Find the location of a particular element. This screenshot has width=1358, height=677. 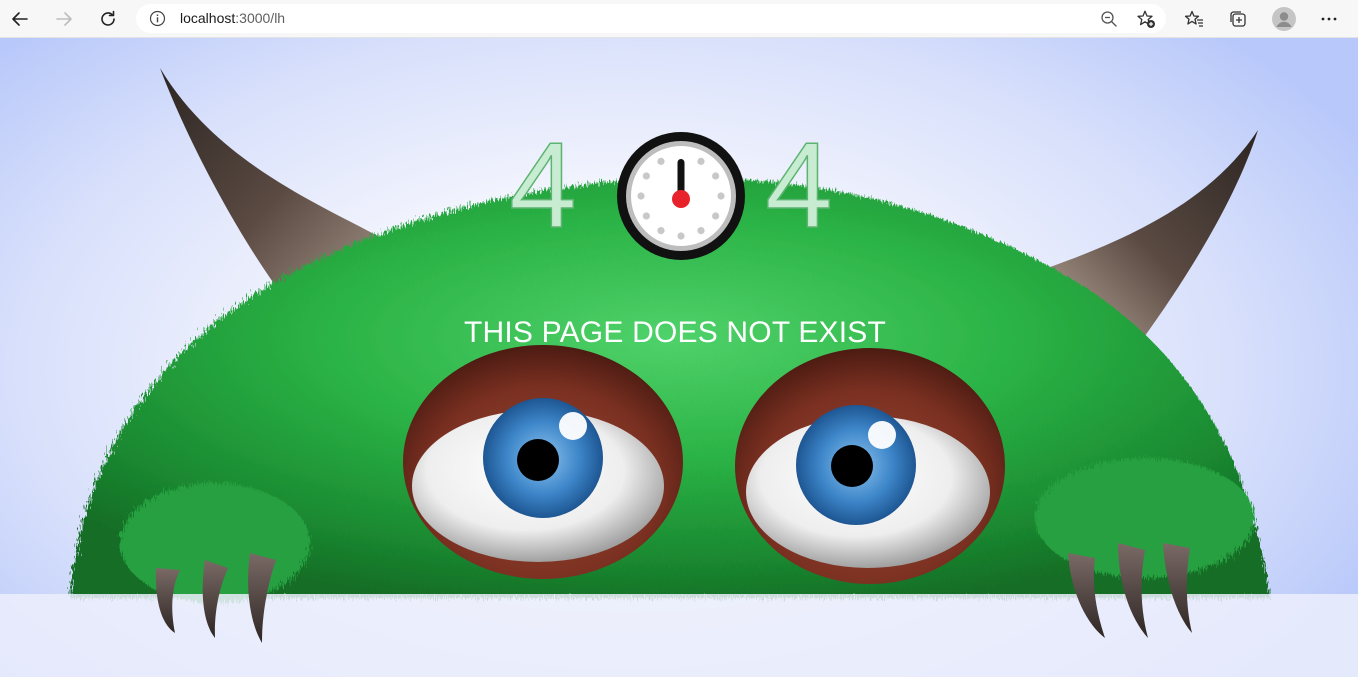

favorites-icon is located at coordinates (1193, 18).